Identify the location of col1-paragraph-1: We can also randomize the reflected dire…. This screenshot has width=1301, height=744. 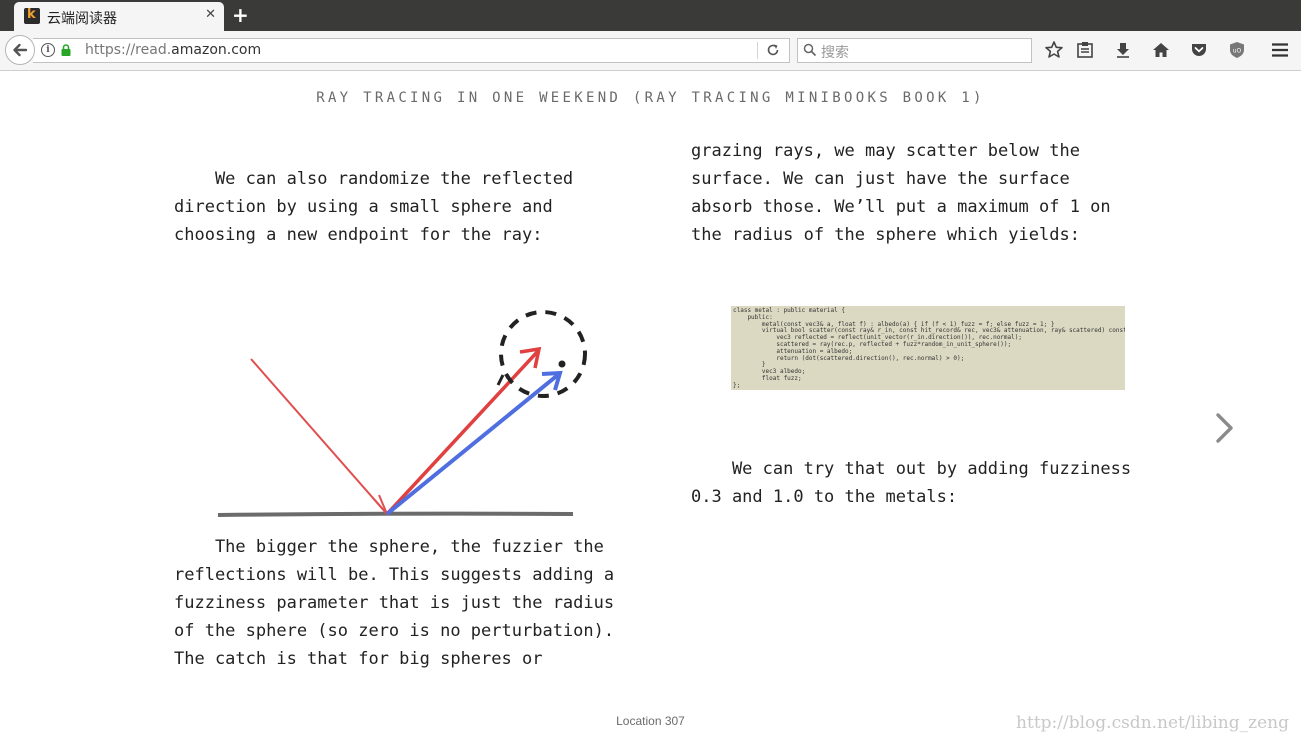
(374, 207).